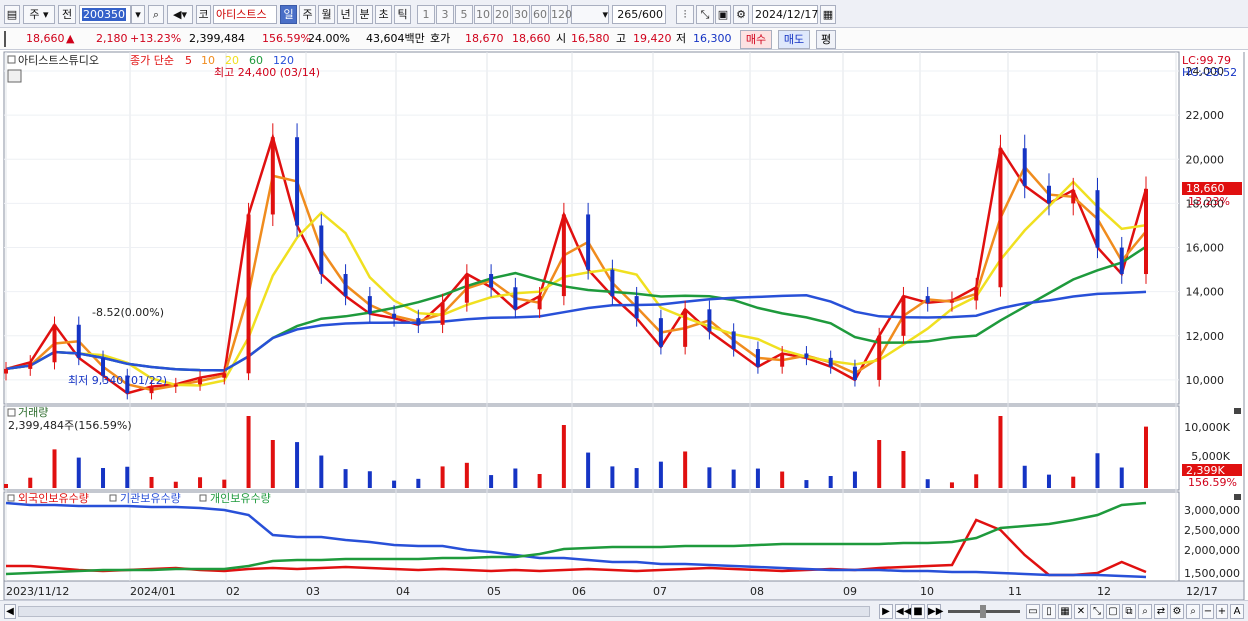 The width and height of the screenshot is (1248, 621). I want to click on line-tool-icon: ⤡, so click(705, 14).